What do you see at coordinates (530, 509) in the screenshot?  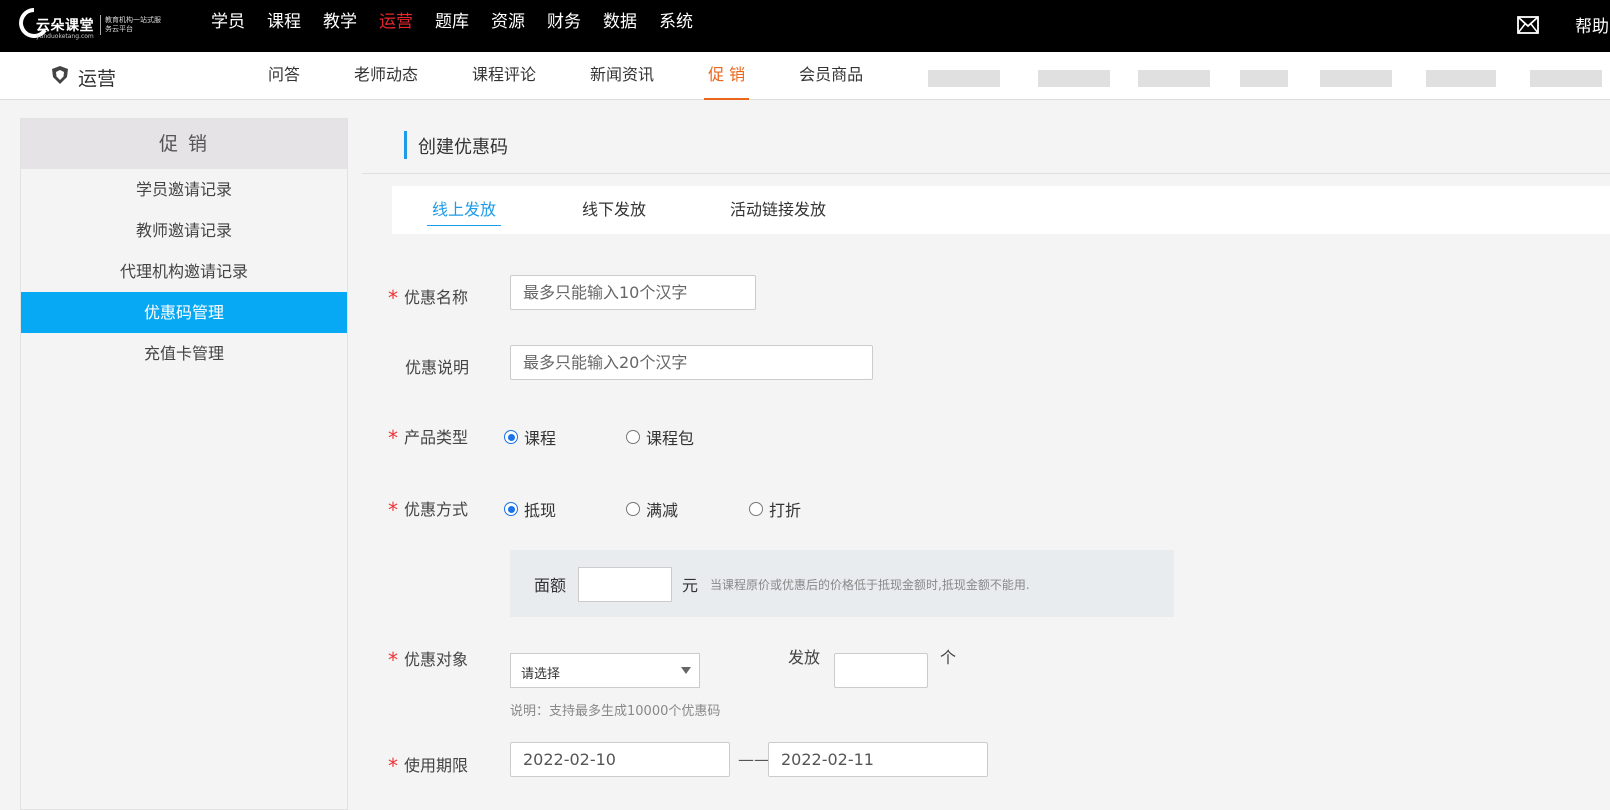 I see `discount-method-cash-radio: 抵现` at bounding box center [530, 509].